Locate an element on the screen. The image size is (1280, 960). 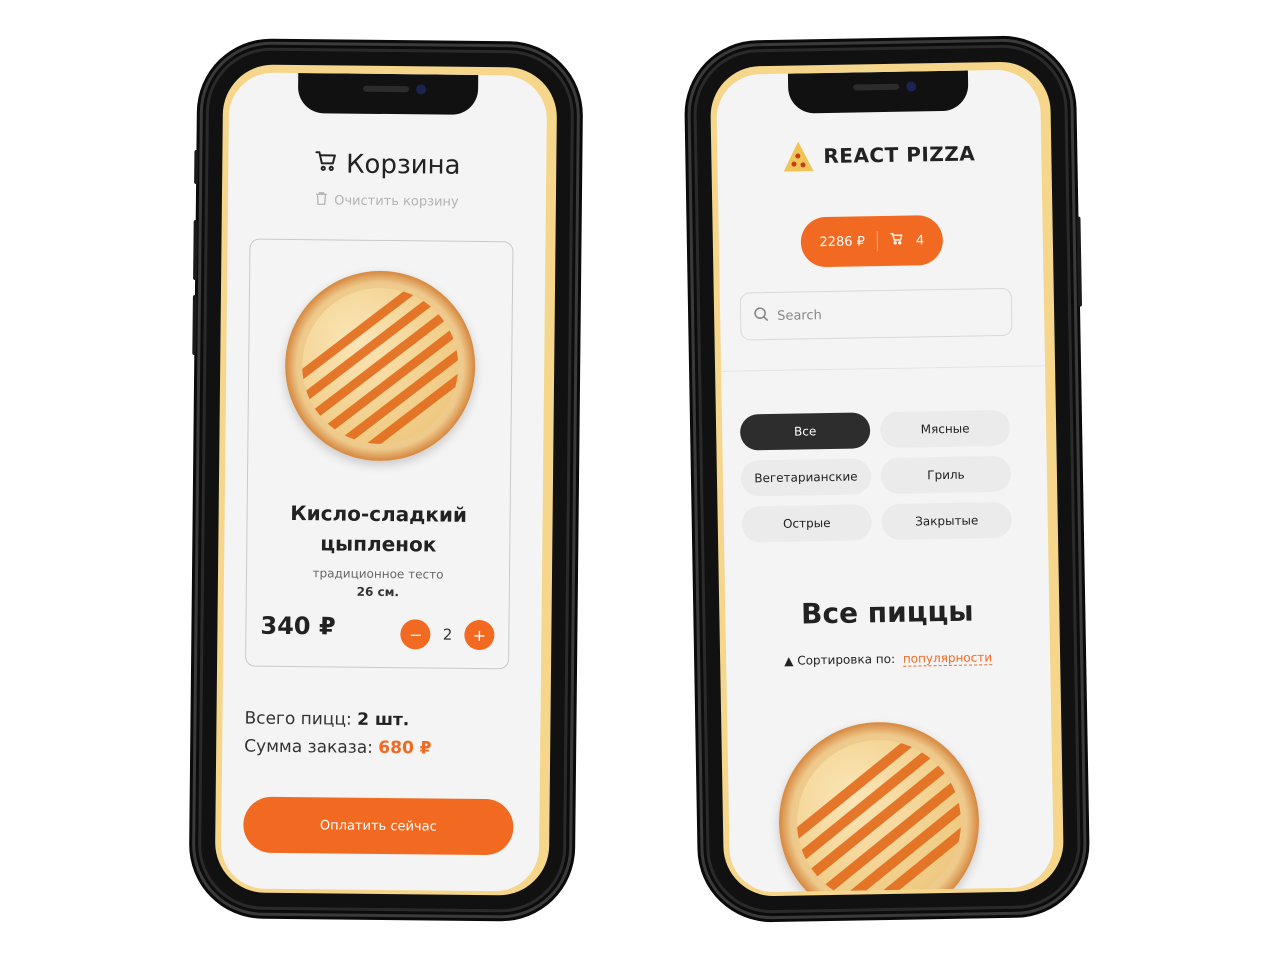
pizza-size: 26 см. is located at coordinates (378, 592).